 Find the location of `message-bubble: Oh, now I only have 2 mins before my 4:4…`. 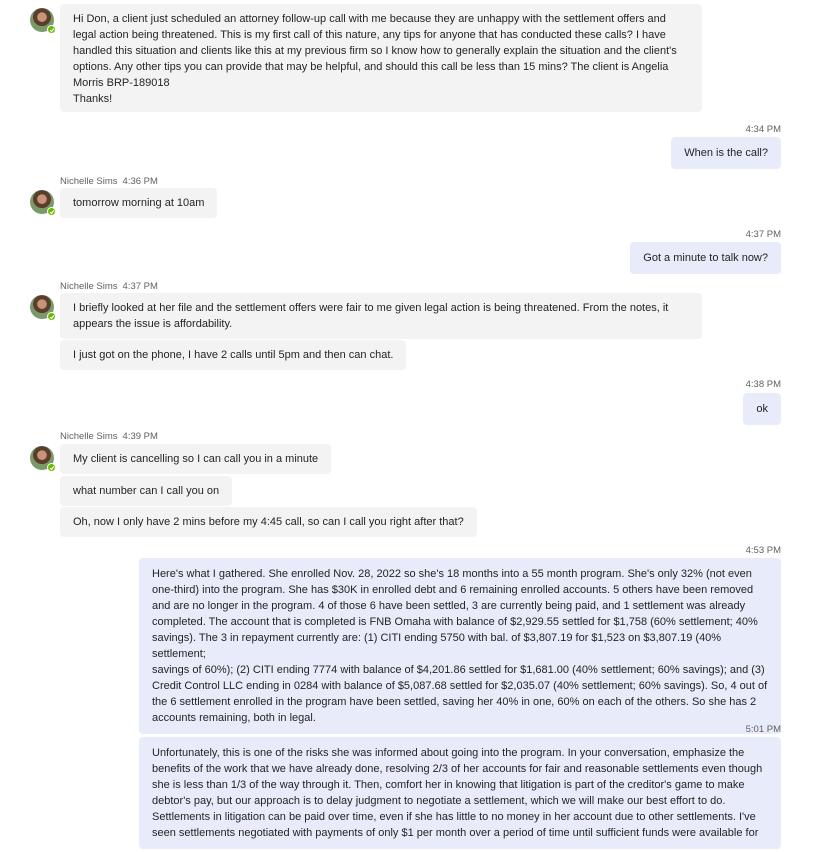

message-bubble: Oh, now I only have 2 mins before my 4:4… is located at coordinates (268, 522).